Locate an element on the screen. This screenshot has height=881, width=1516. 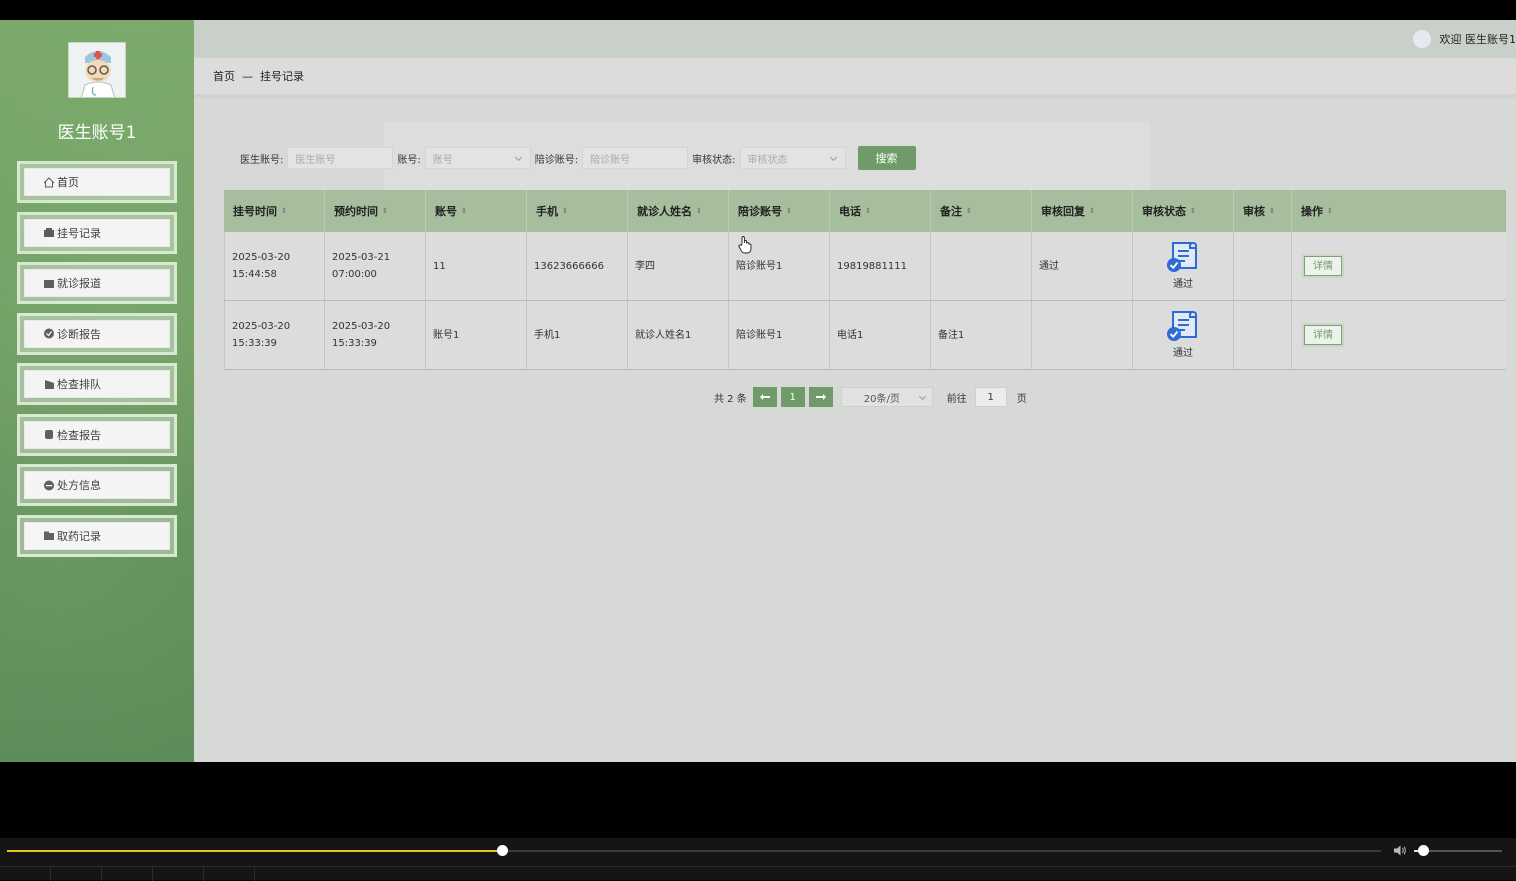
sidebar-item-prescription: 处方信息 is located at coordinates (97, 485).